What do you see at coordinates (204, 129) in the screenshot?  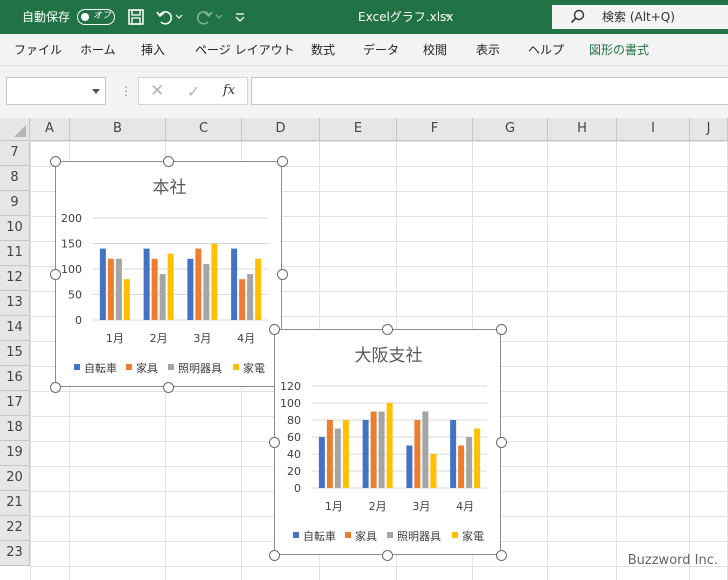 I see `column-header-c: C` at bounding box center [204, 129].